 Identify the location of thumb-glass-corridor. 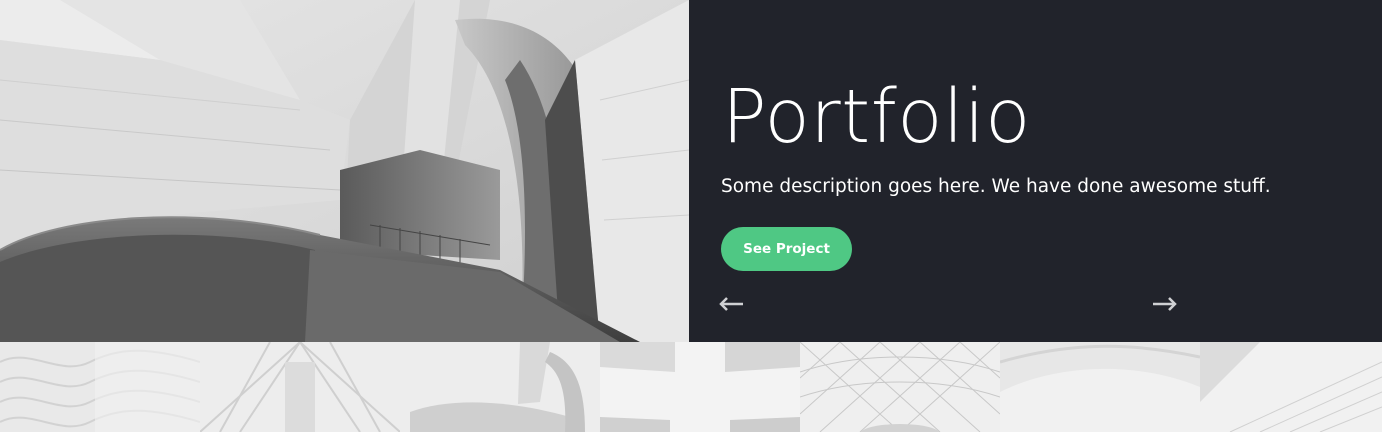
(300, 387).